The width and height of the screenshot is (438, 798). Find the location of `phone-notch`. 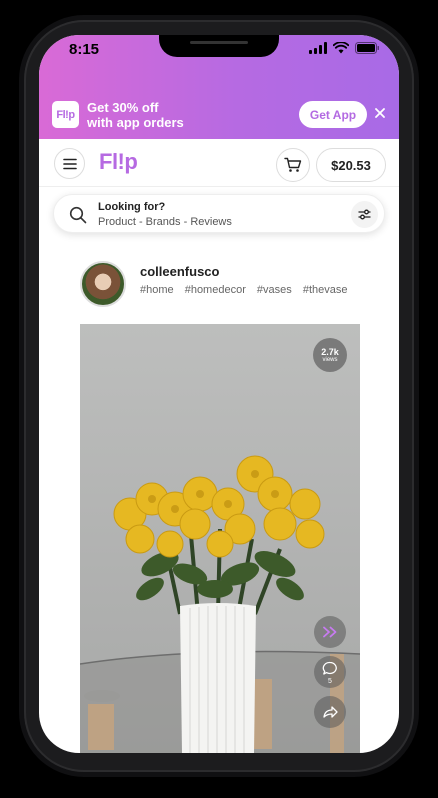

phone-notch is located at coordinates (219, 46).